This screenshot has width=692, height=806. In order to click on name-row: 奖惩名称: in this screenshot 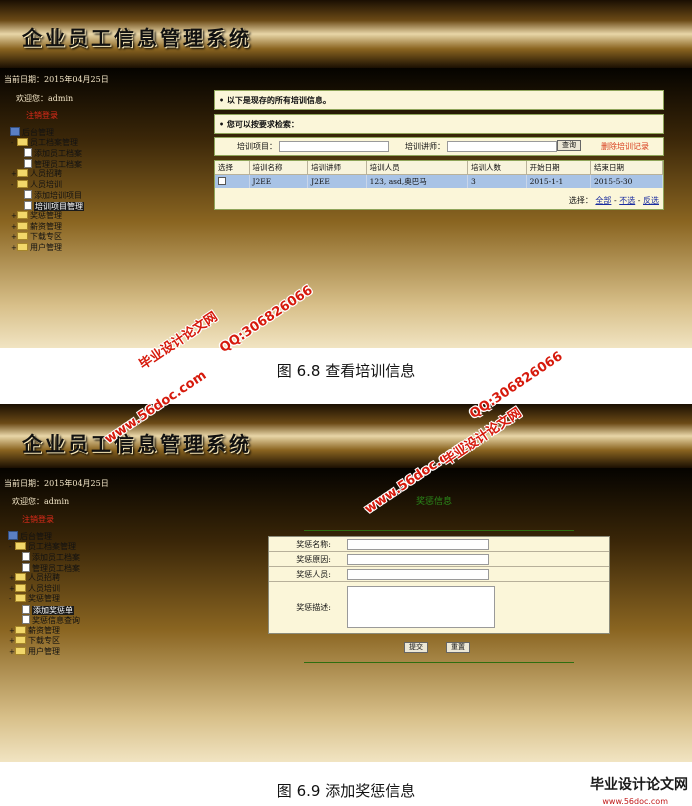, I will do `click(439, 544)`.